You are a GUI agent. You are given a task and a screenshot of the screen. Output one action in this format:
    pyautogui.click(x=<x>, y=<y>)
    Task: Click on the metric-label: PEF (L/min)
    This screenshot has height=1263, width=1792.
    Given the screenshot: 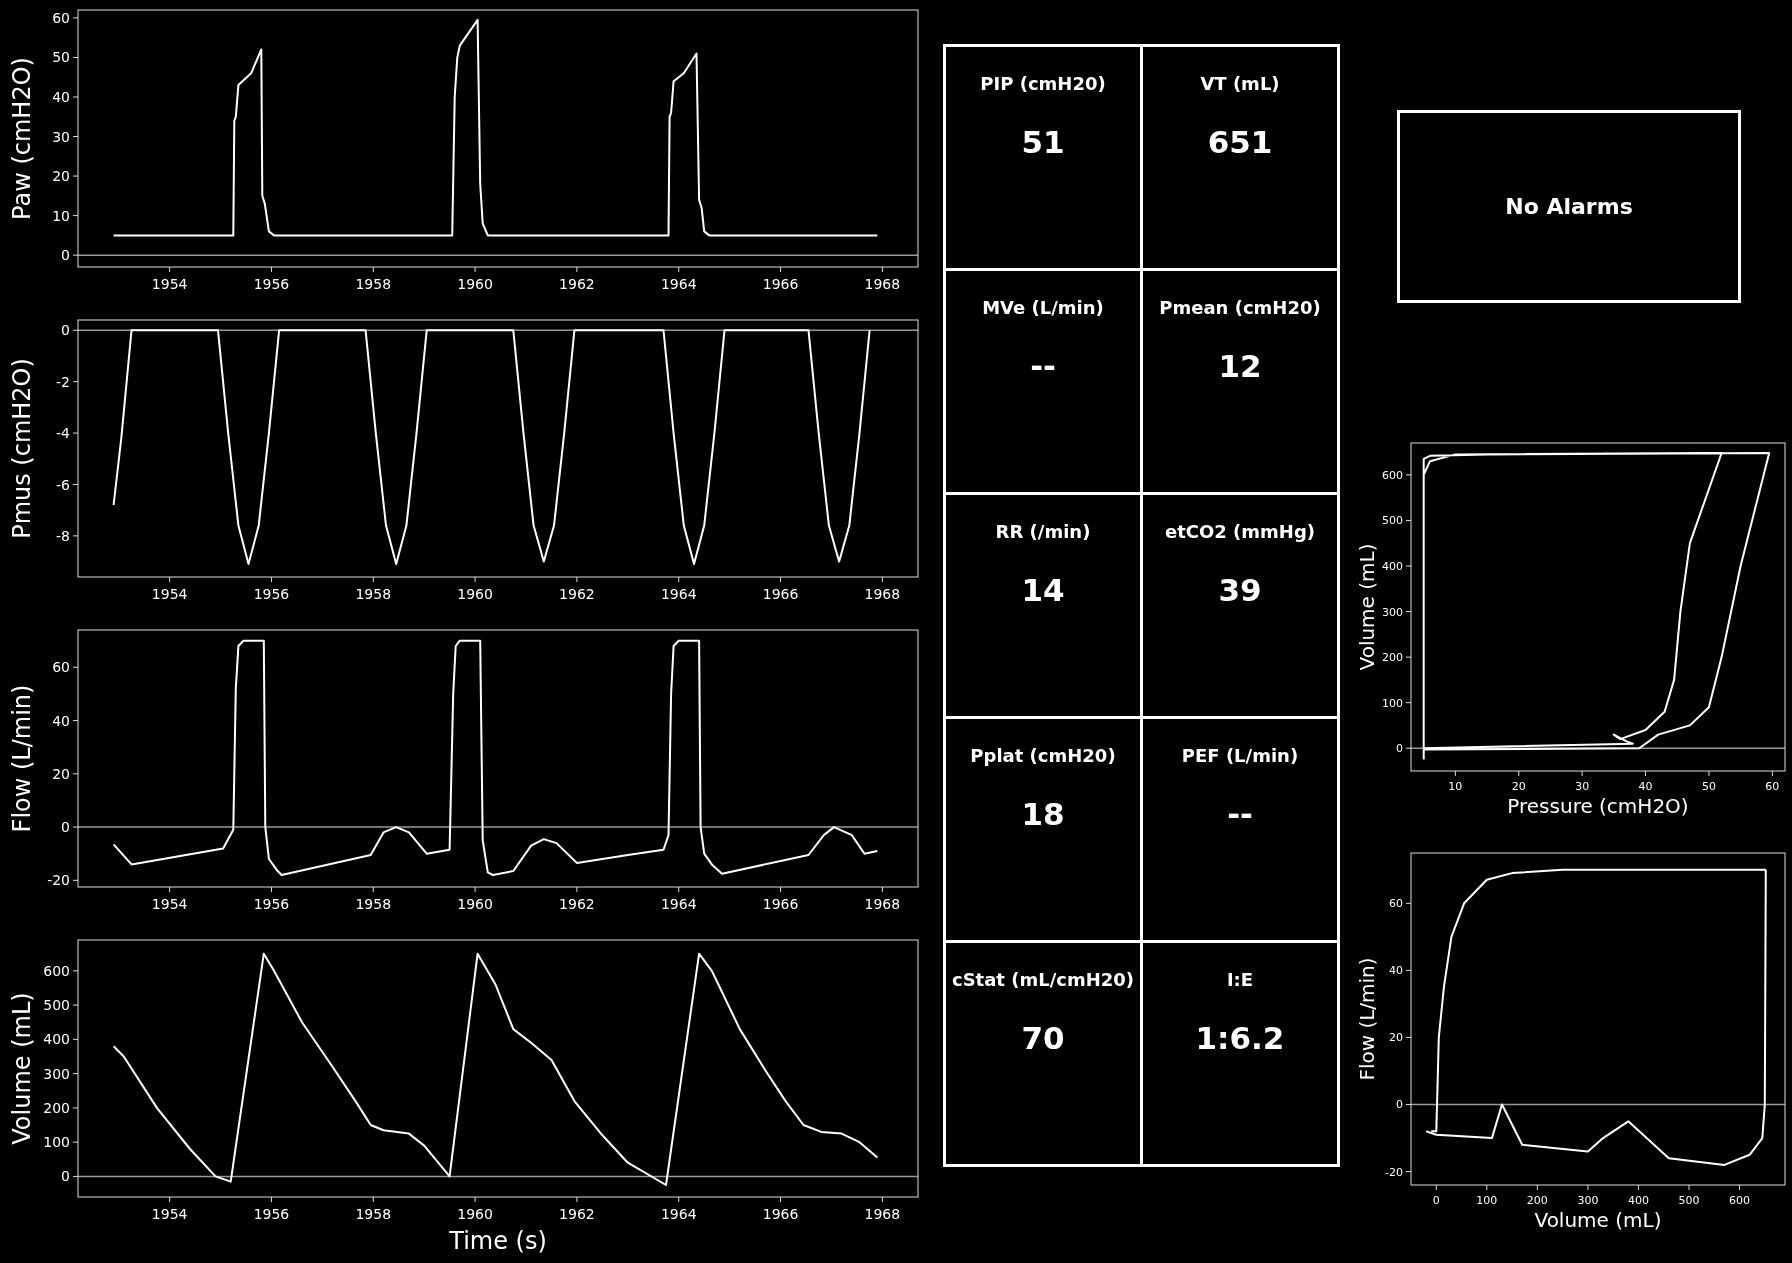 What is the action you would take?
    pyautogui.click(x=1240, y=755)
    